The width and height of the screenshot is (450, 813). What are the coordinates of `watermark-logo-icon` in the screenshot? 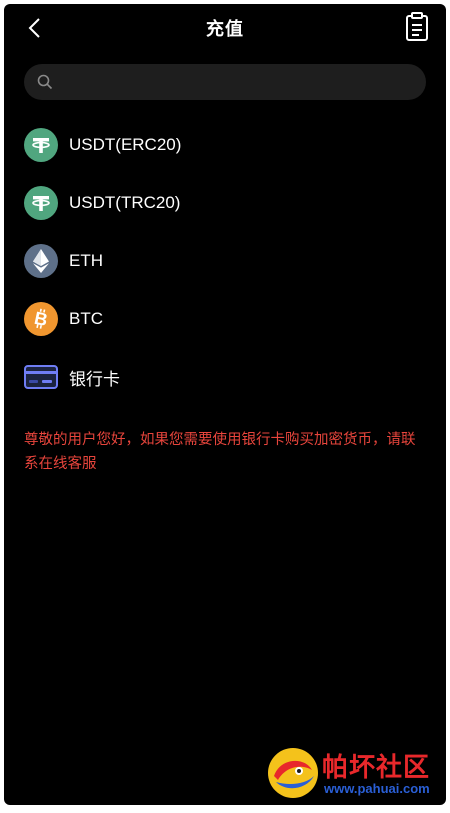 It's located at (293, 773).